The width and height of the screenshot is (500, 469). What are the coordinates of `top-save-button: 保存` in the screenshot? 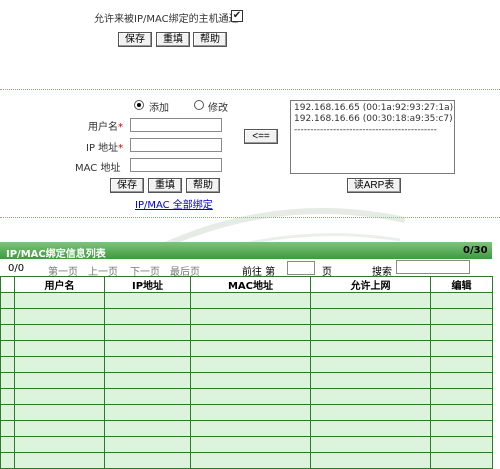 It's located at (135, 39).